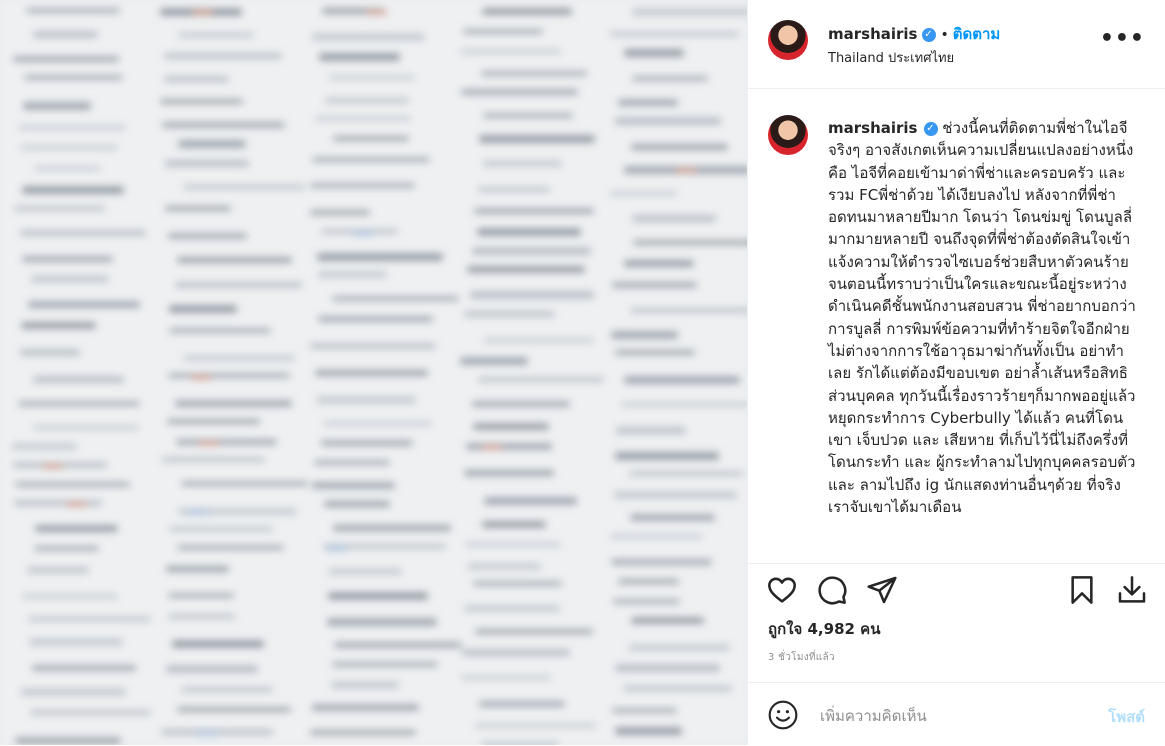  What do you see at coordinates (882, 590) in the screenshot?
I see `share-icon` at bounding box center [882, 590].